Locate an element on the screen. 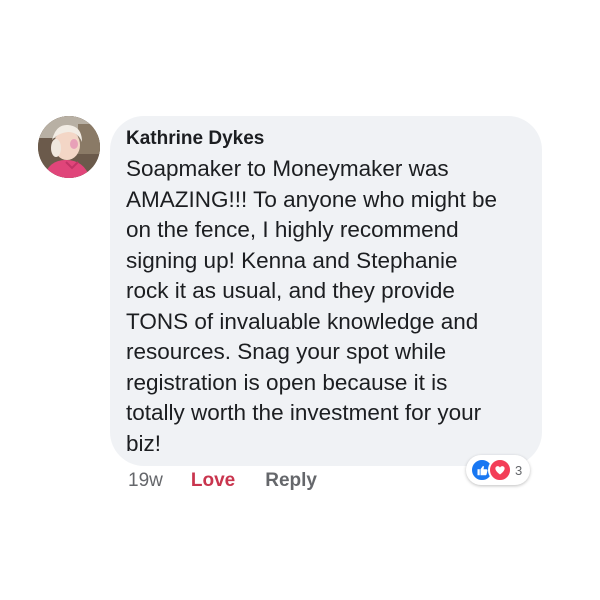 Image resolution: width=600 pixels, height=600 pixels. reply-button: Reply is located at coordinates (291, 481).